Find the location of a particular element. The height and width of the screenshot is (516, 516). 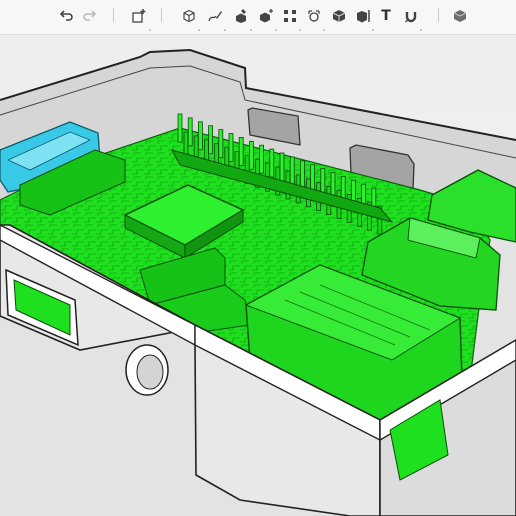

construct-icon is located at coordinates (241, 16).